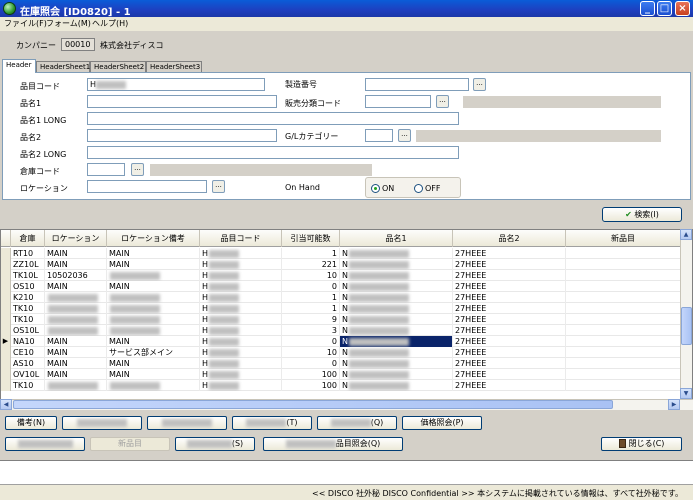  Describe the element at coordinates (272, 423) in the screenshot. I see `action-button-4: (T)` at that location.